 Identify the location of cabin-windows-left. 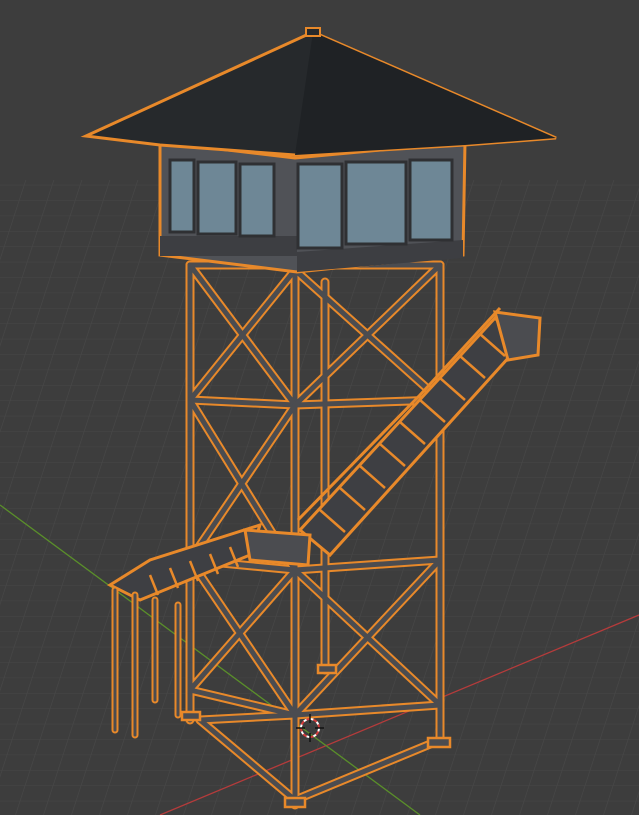
(222, 198).